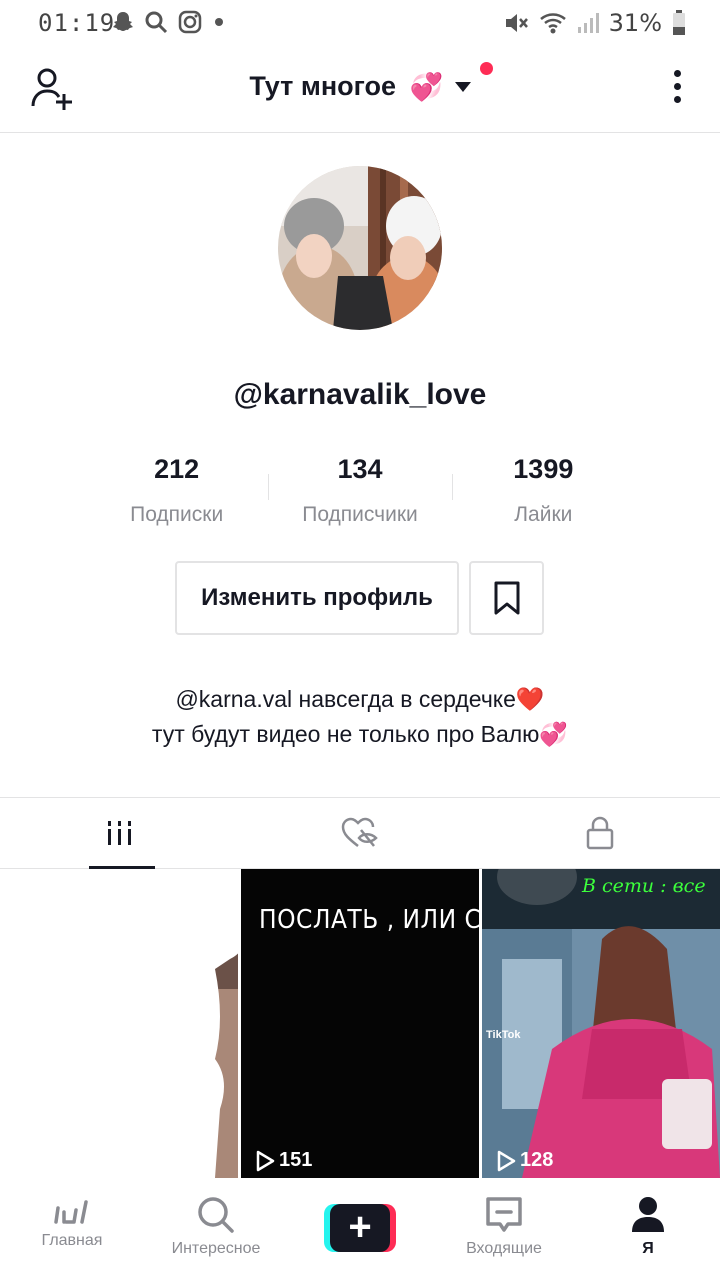 This screenshot has height=1280, width=720. I want to click on stat-likes-label: Лайки, so click(543, 514).